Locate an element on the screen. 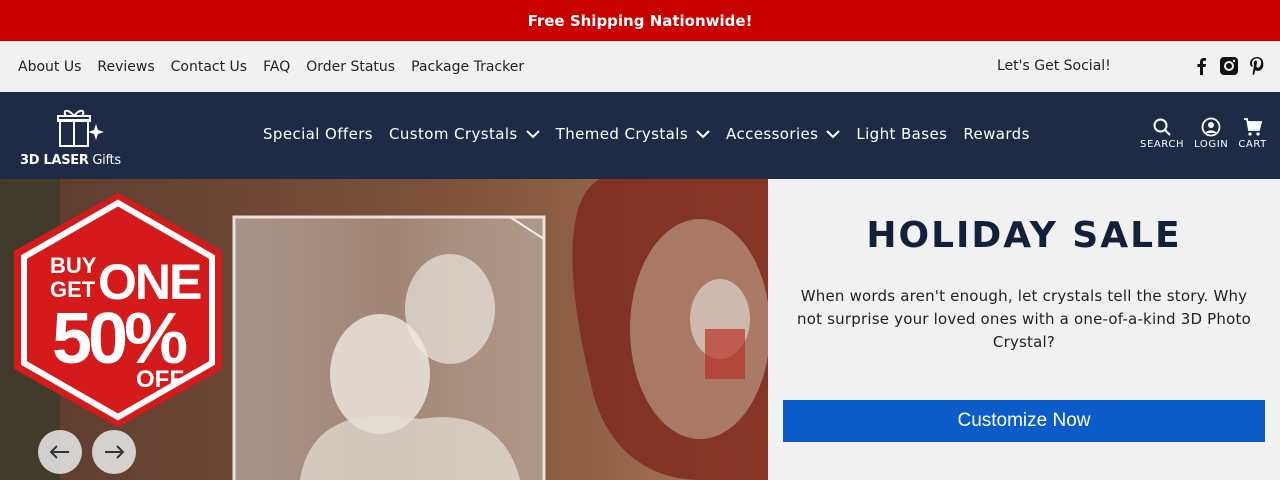 The height and width of the screenshot is (480, 1280). social-icons is located at coordinates (1232, 66).